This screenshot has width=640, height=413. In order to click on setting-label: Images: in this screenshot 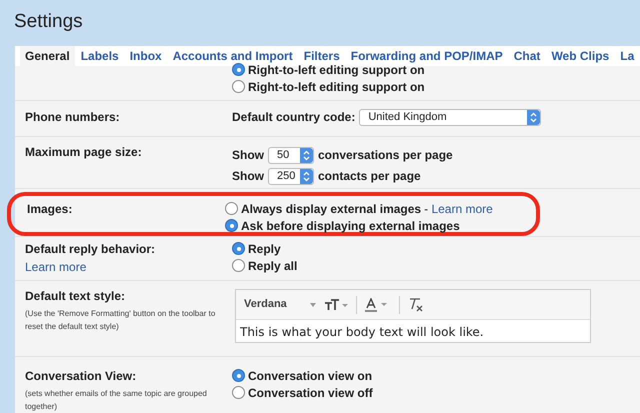, I will do `click(50, 209)`.